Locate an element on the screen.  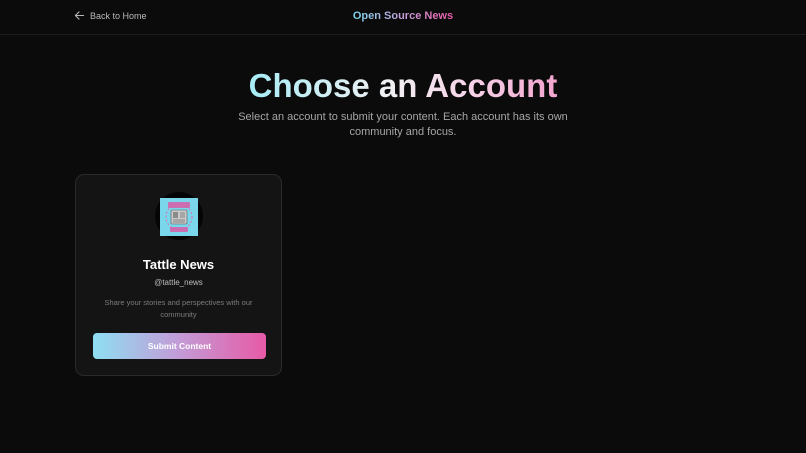
brand-title: Open Source News is located at coordinates (403, 16).